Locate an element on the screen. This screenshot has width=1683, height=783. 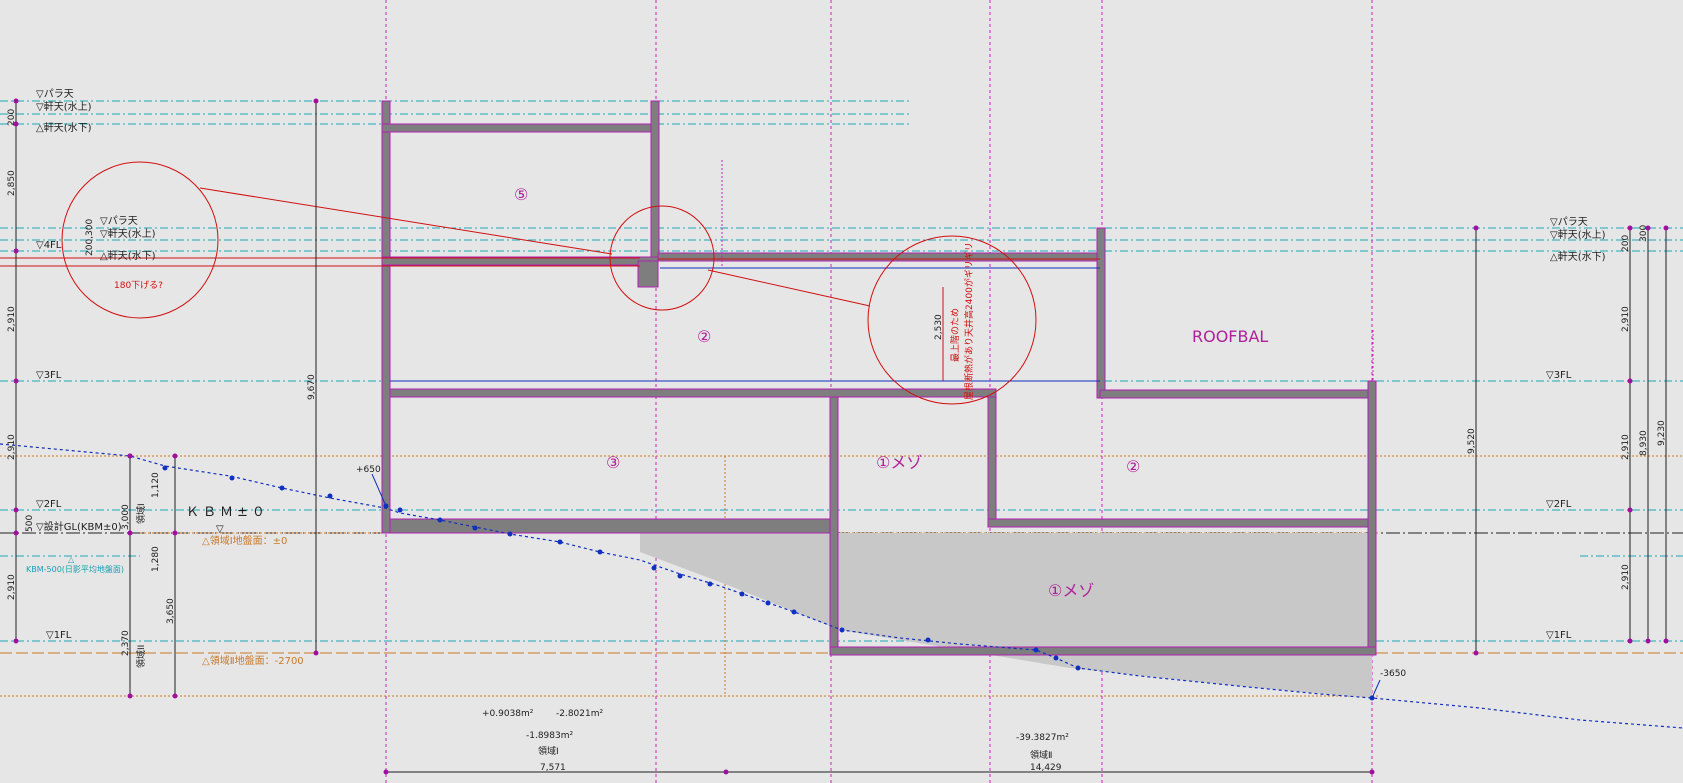
kbm-avg-marker: △ is located at coordinates (71, 559).